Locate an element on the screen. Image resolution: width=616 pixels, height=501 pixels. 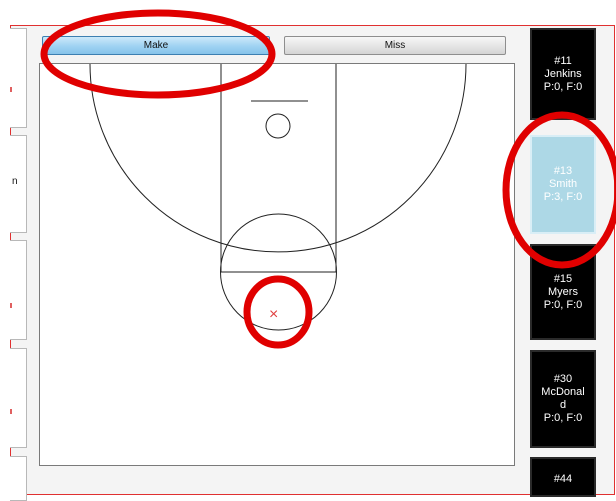
player-number: #11 is located at coordinates (563, 60).